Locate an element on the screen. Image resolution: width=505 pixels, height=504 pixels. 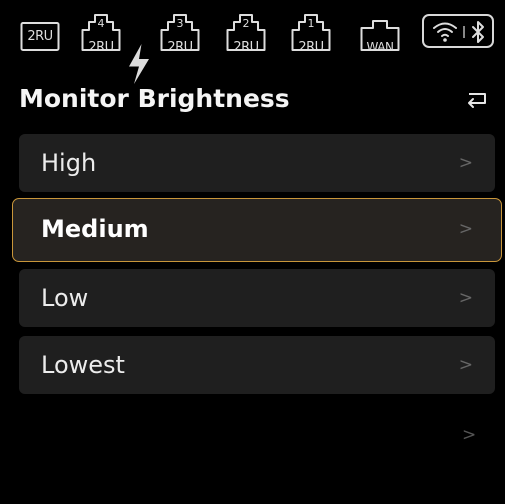
menu-item-high: High > is located at coordinates (257, 163).